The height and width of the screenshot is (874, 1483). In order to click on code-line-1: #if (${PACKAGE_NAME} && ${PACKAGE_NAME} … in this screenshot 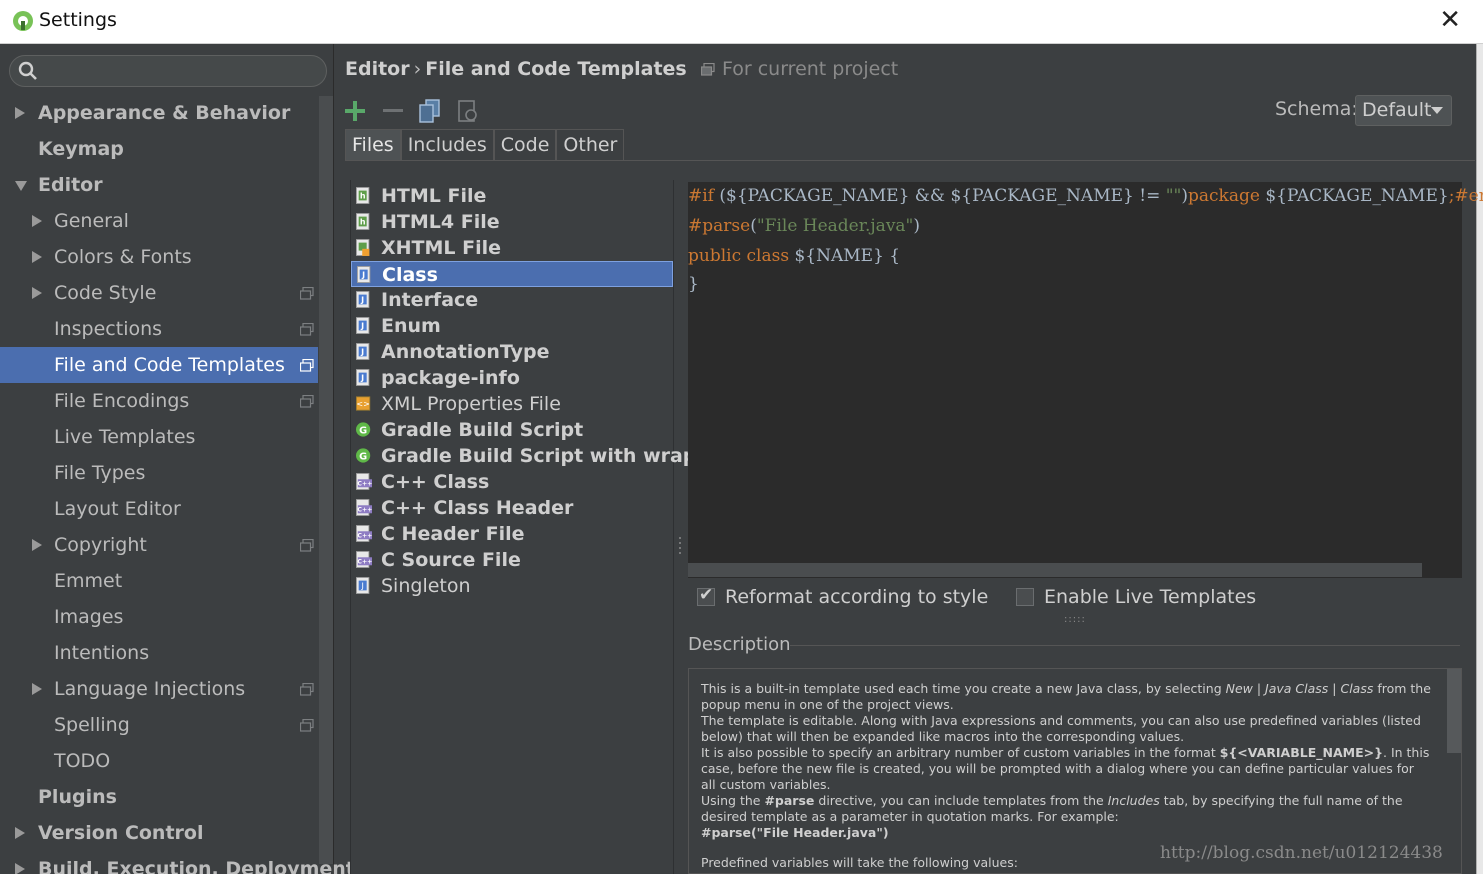, I will do `click(1085, 196)`.